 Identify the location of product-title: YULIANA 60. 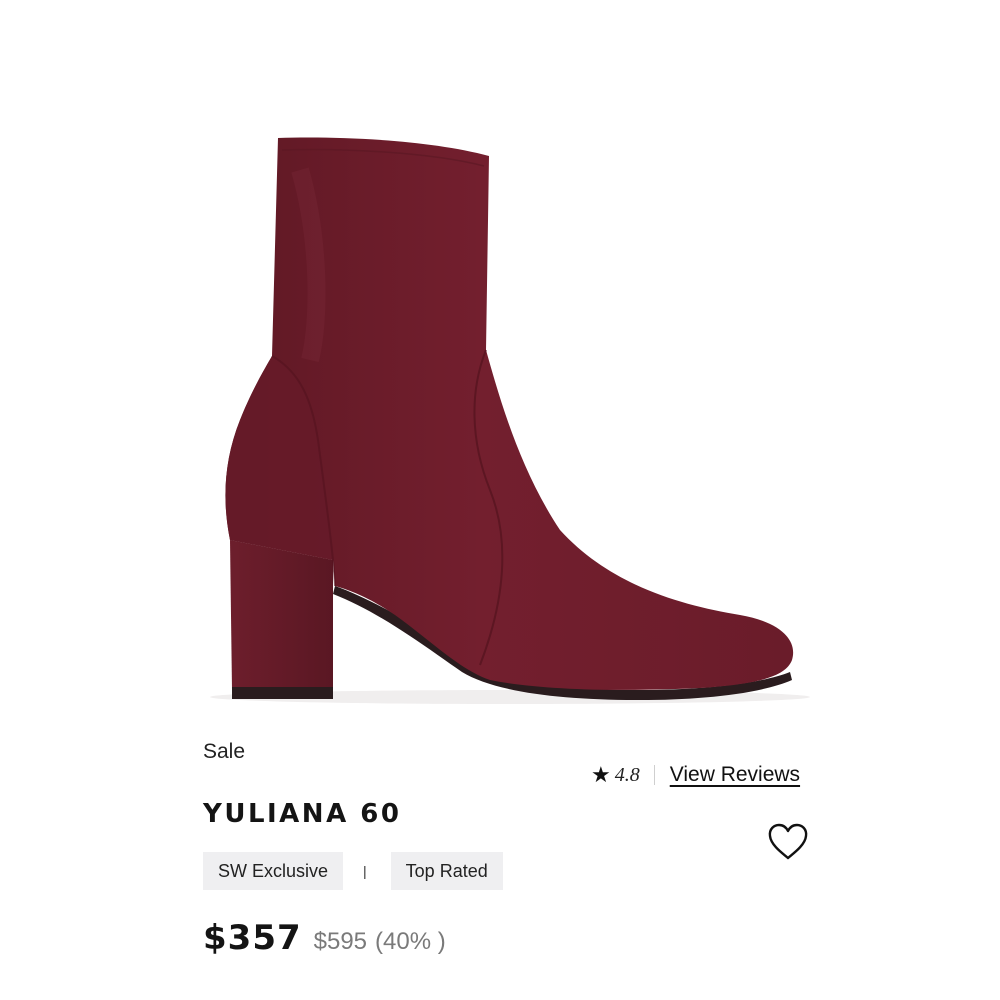
(302, 814).